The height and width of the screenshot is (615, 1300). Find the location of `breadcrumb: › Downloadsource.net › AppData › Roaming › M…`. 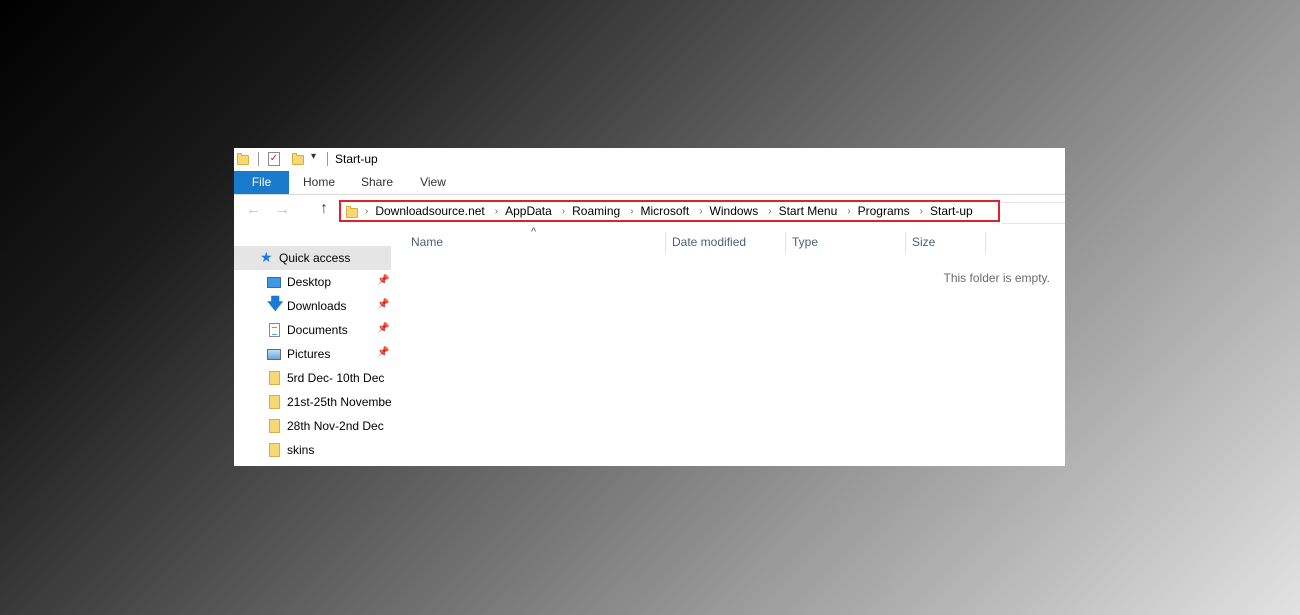

breadcrumb: › Downloadsource.net › AppData › Roaming › M… is located at coordinates (674, 211).